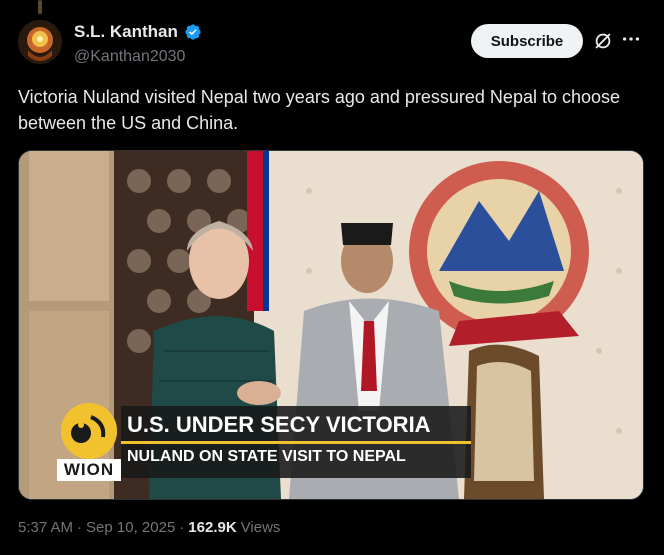 Image resolution: width=664 pixels, height=555 pixels. I want to click on post-date: Sep 10, 2025, so click(130, 527).